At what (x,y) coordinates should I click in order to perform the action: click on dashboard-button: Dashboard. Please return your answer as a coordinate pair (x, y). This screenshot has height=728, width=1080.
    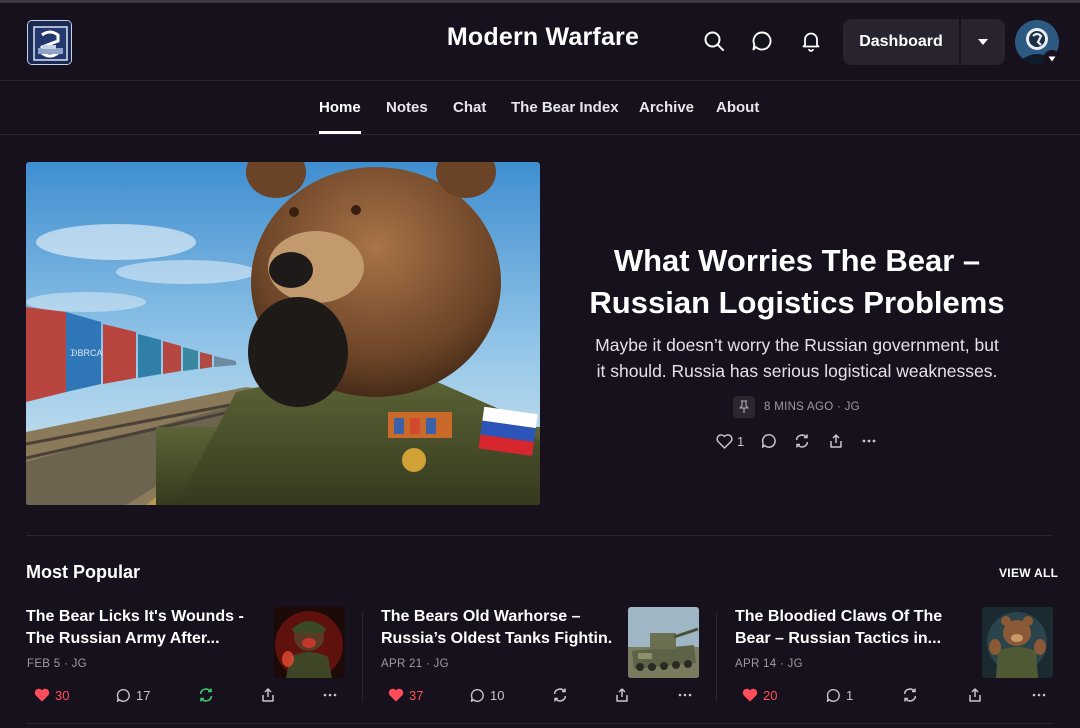
    Looking at the image, I should click on (901, 42).